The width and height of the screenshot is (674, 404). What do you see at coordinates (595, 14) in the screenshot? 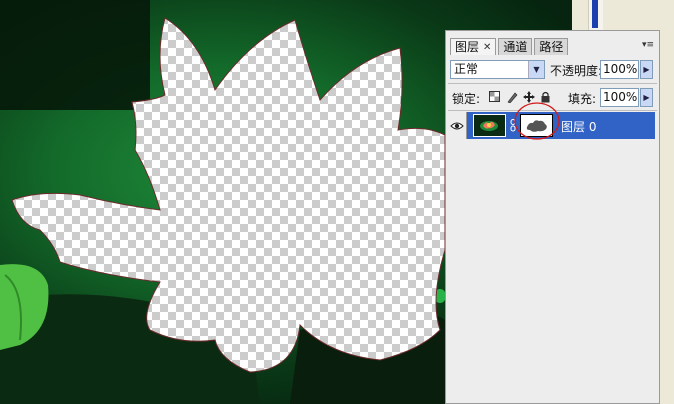
I see `scroll-indicator` at bounding box center [595, 14].